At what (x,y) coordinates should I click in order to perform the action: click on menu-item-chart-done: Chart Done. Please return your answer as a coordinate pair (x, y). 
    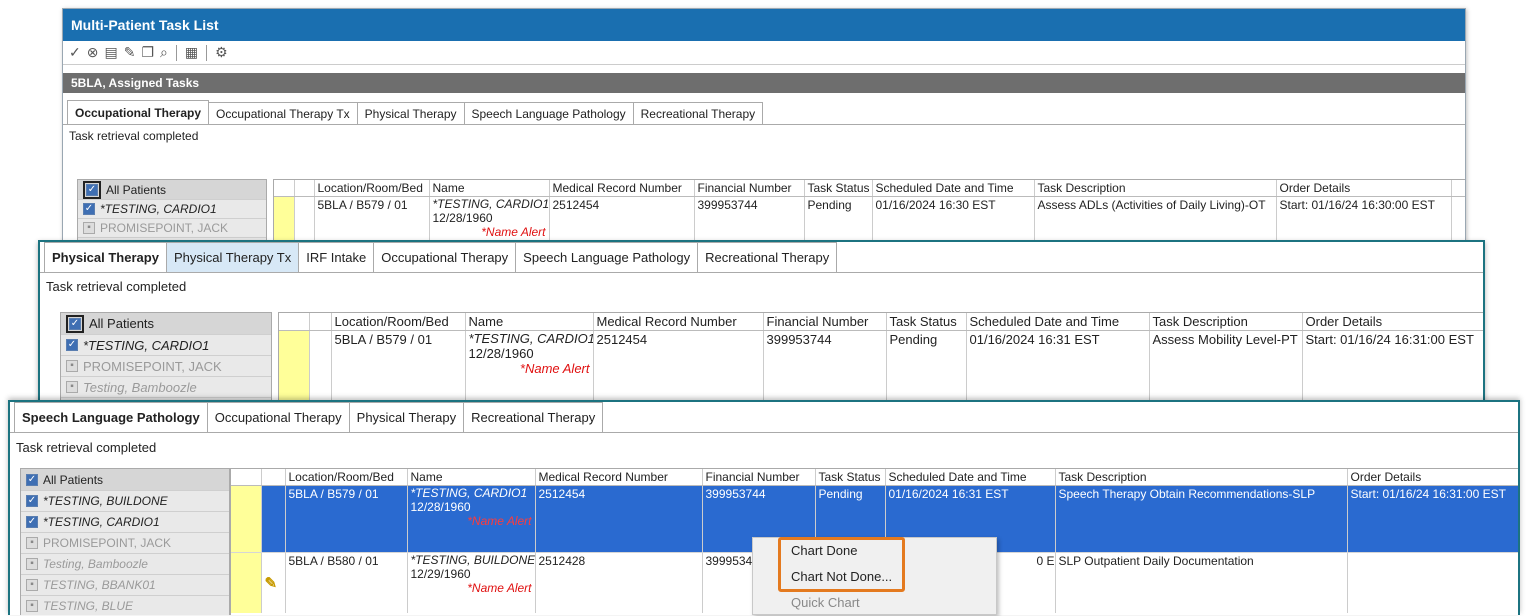
    Looking at the image, I should click on (874, 551).